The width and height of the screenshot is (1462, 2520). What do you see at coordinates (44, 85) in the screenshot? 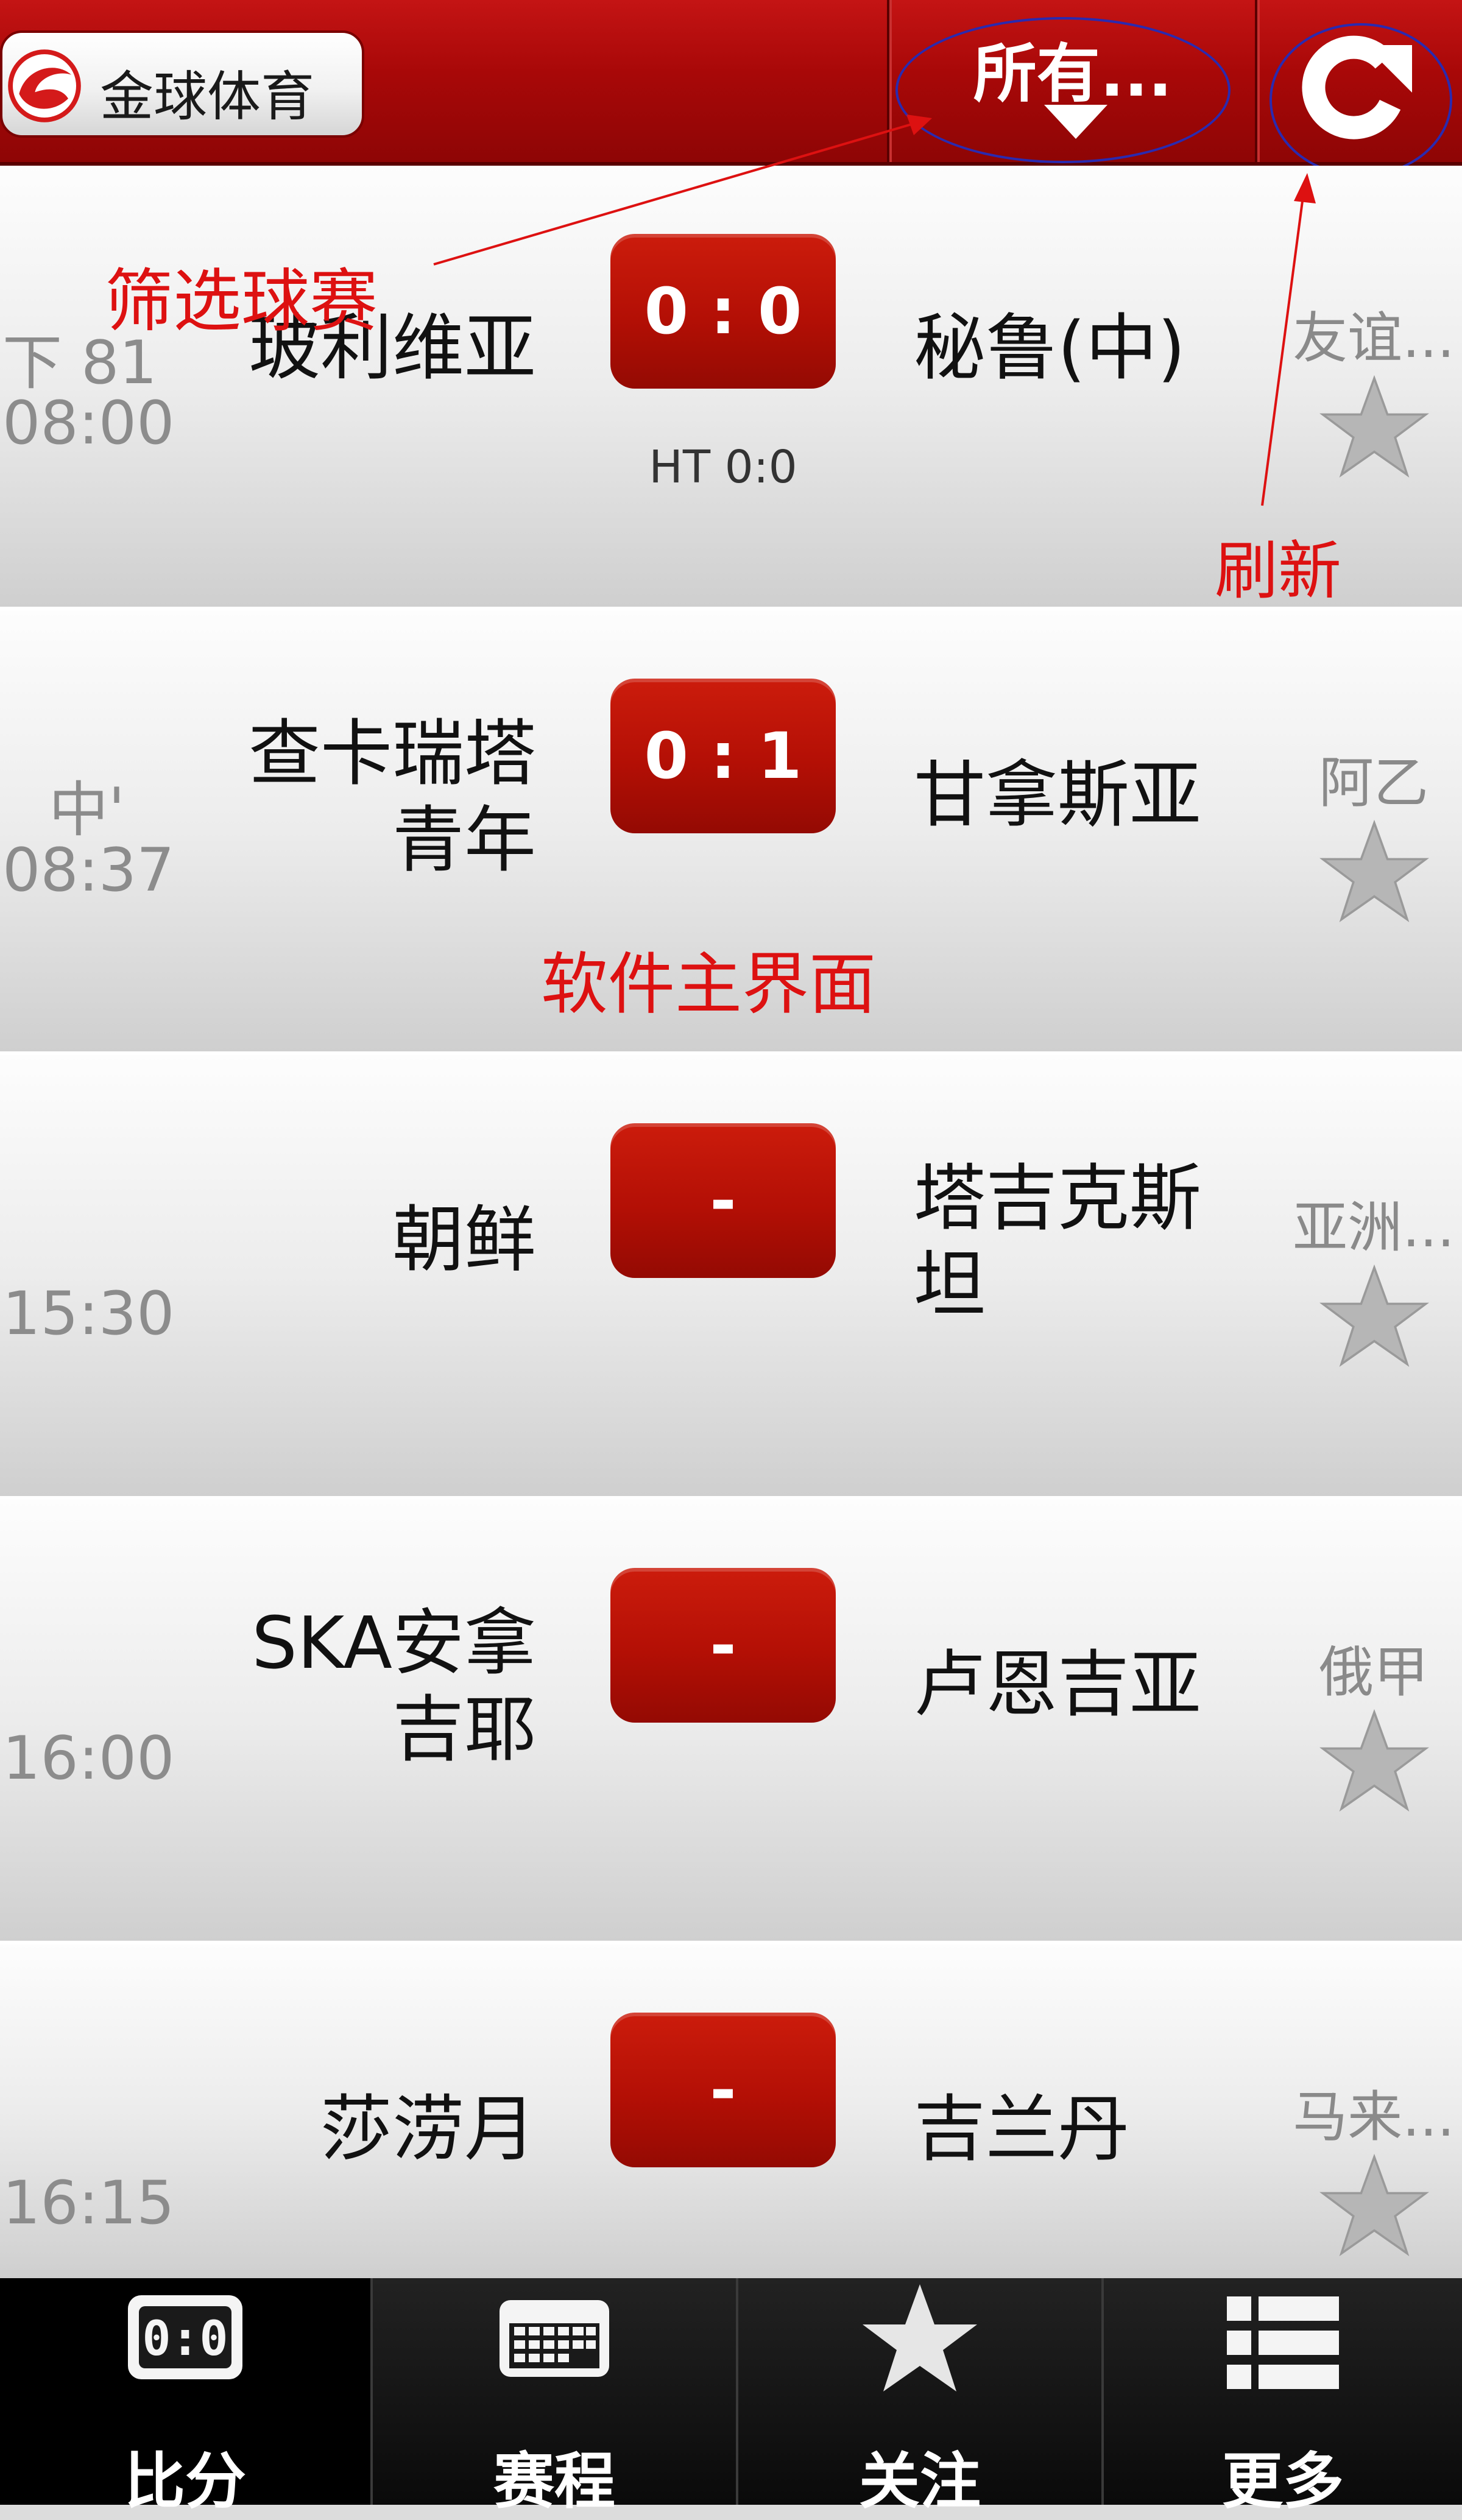
I see `app-logo-icon` at bounding box center [44, 85].